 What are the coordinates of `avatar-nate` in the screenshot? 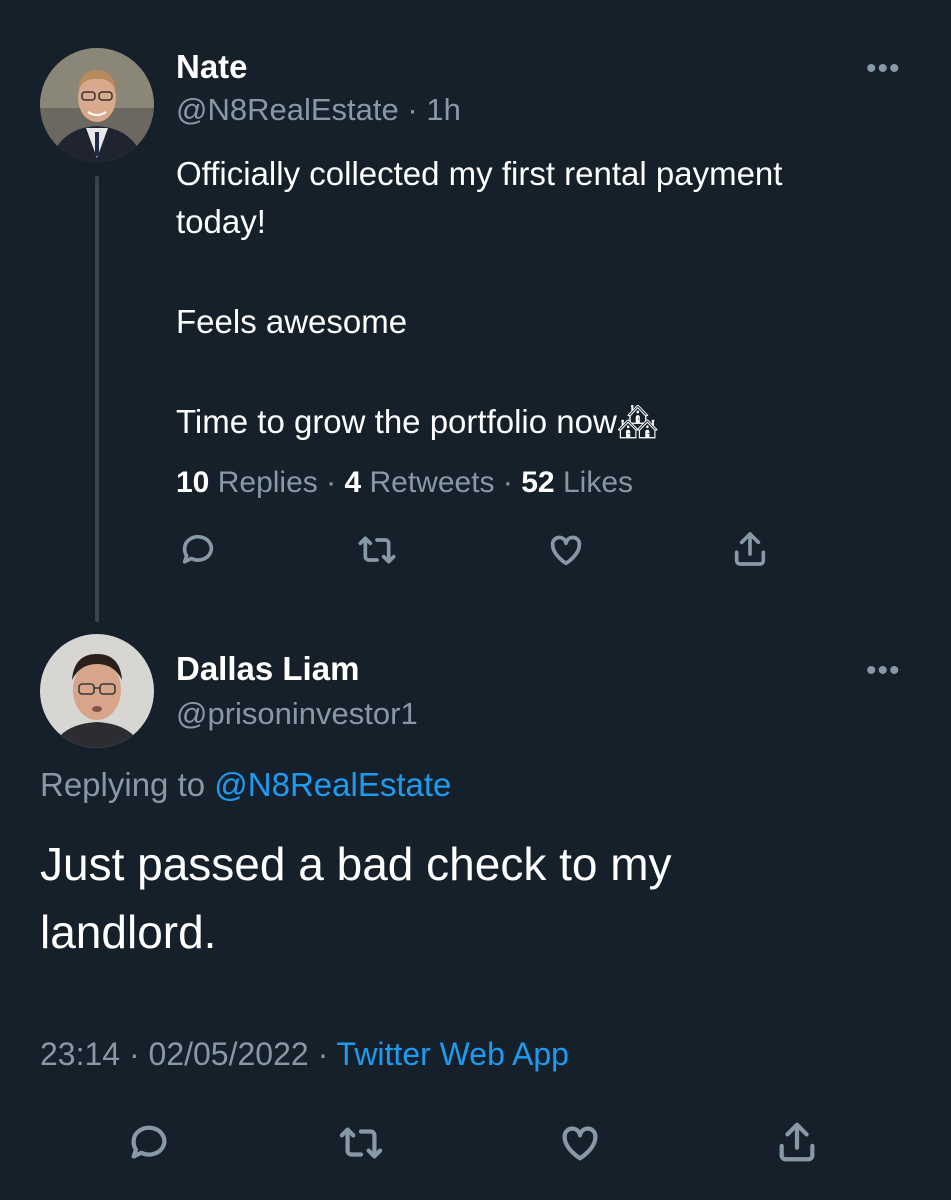 It's located at (97, 105).